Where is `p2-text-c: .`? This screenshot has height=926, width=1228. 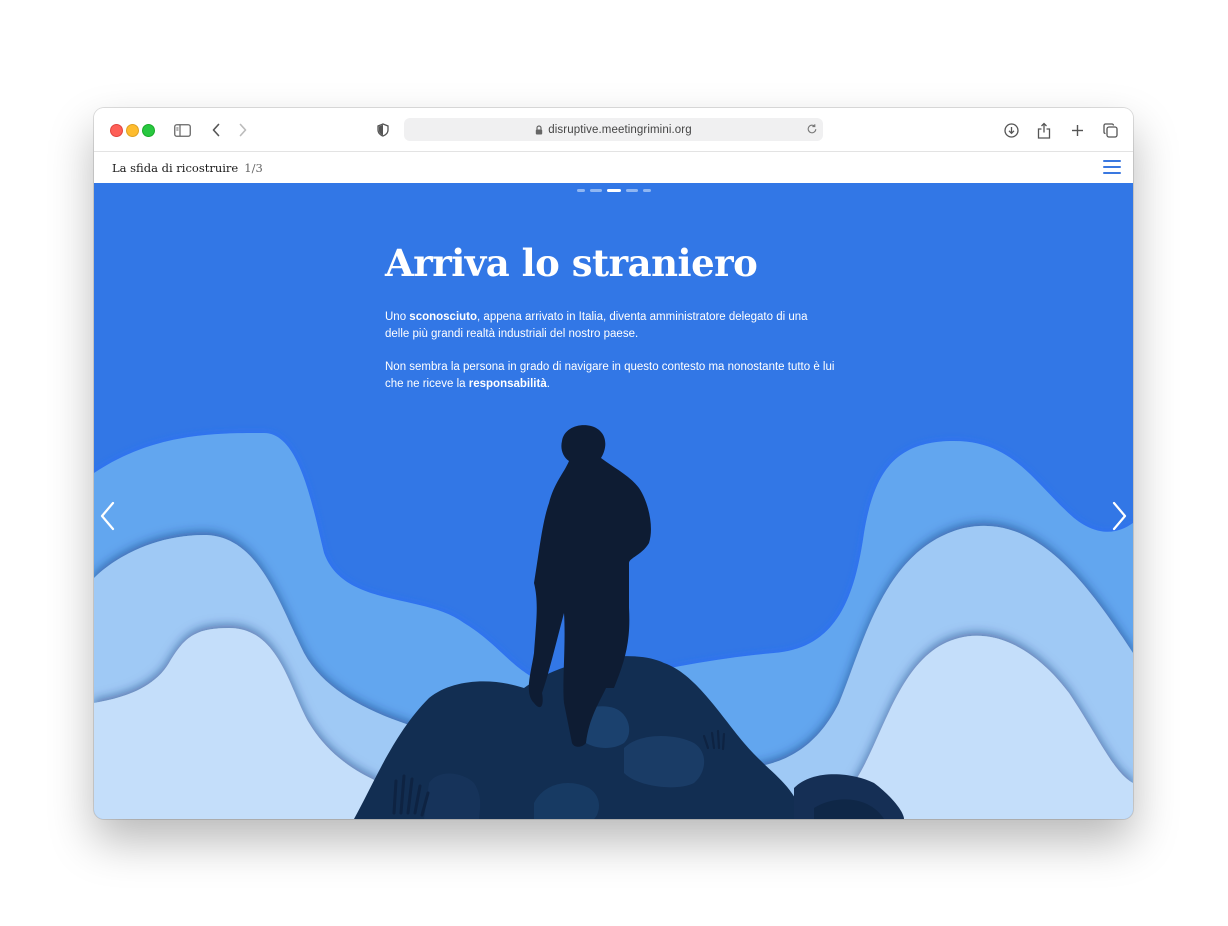
p2-text-c: . is located at coordinates (548, 384).